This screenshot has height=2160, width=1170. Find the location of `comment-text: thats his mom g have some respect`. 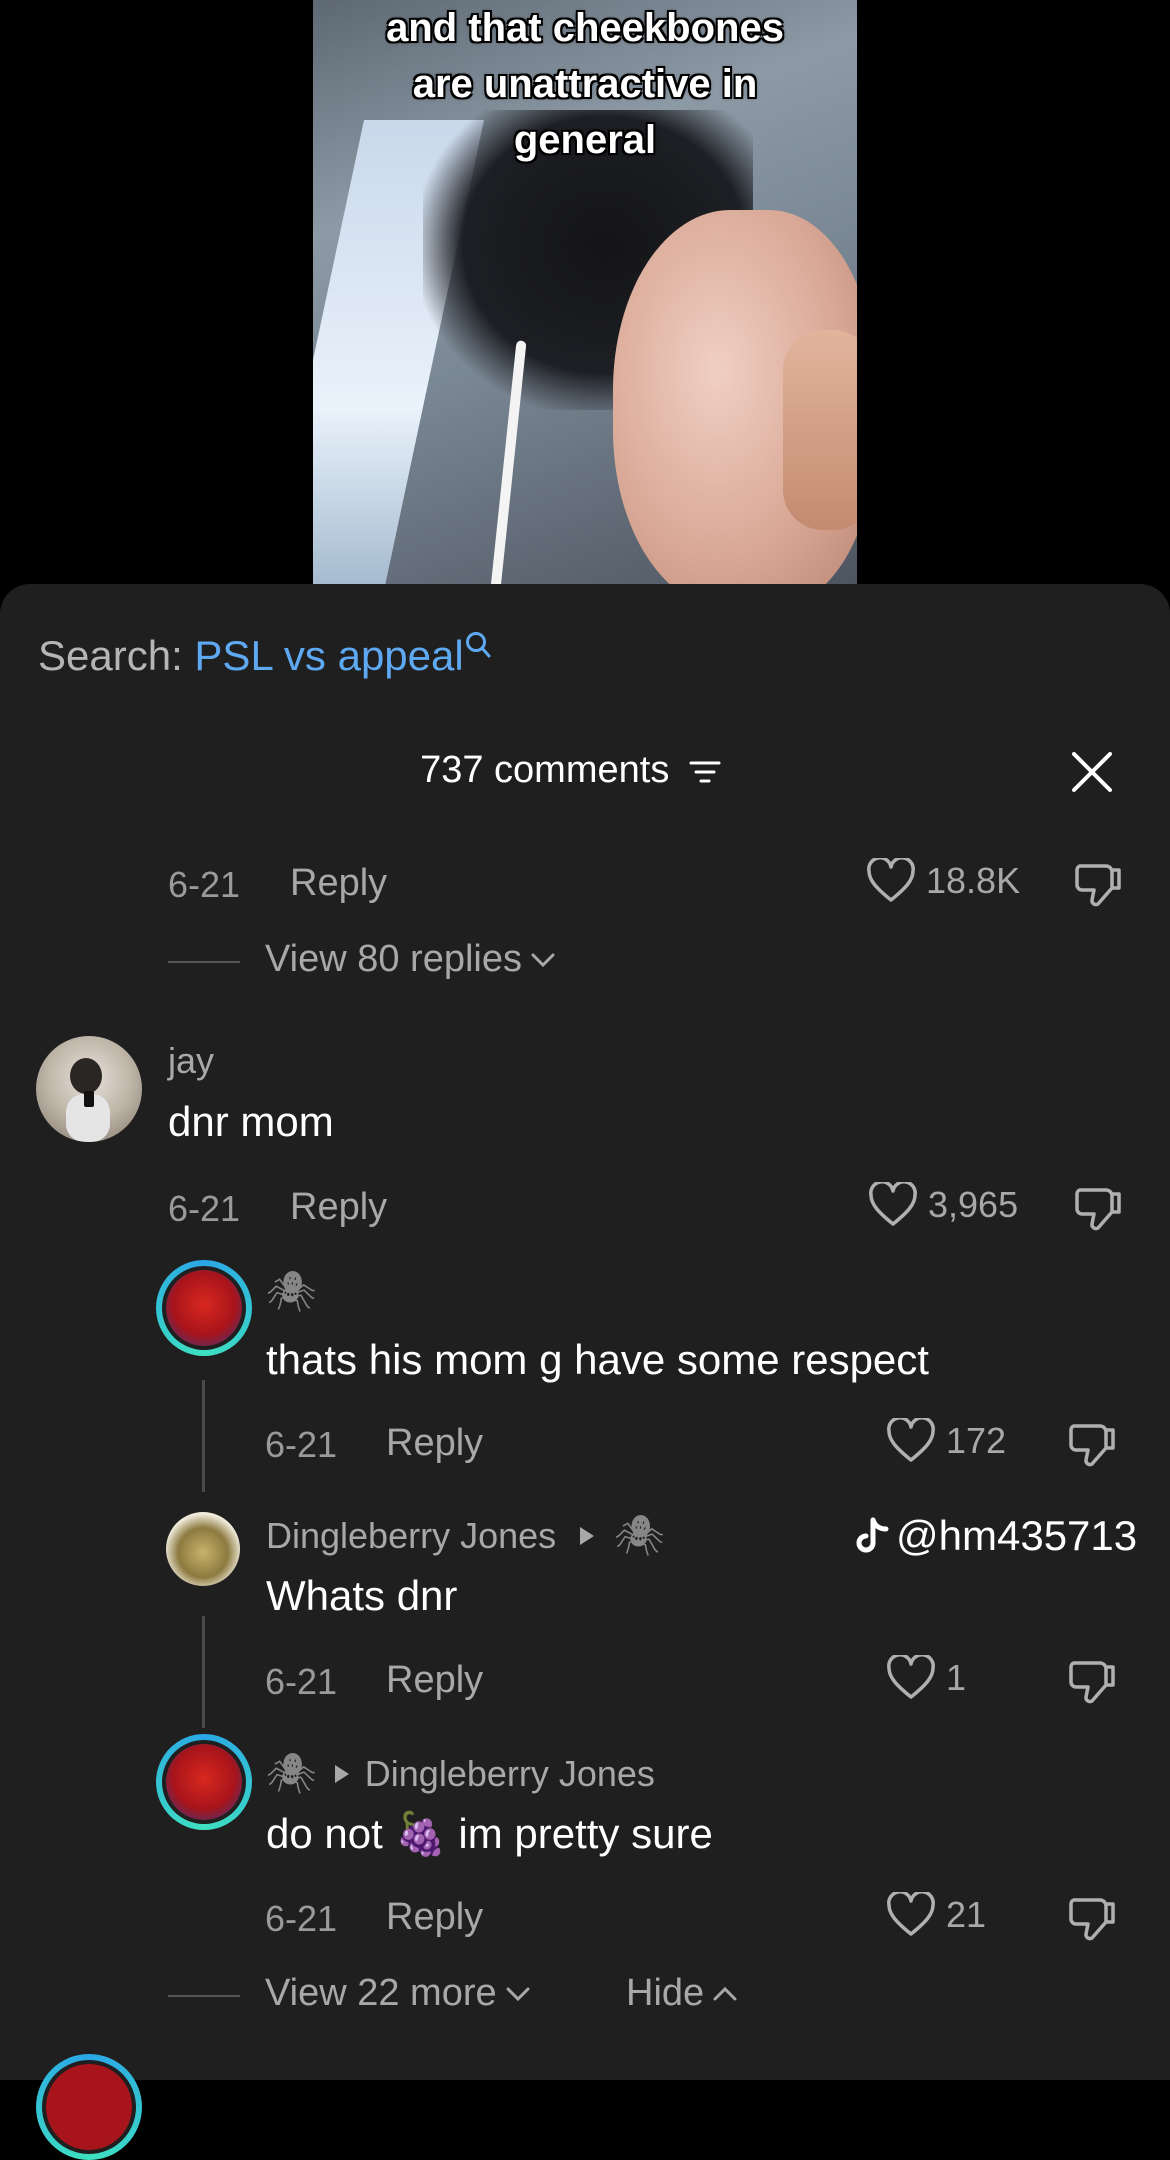

comment-text: thats his mom g have some respect is located at coordinates (597, 1359).